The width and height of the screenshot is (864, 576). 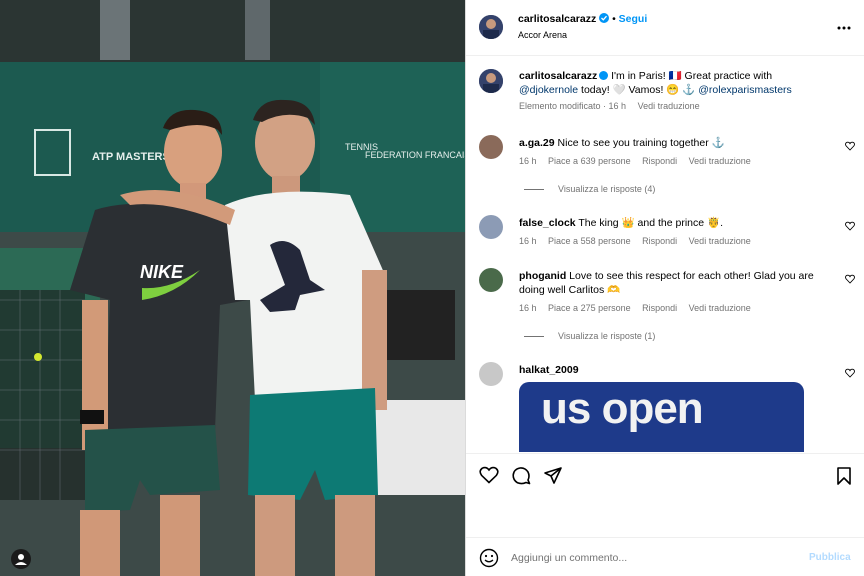 What do you see at coordinates (553, 476) in the screenshot?
I see `share-send-icon` at bounding box center [553, 476].